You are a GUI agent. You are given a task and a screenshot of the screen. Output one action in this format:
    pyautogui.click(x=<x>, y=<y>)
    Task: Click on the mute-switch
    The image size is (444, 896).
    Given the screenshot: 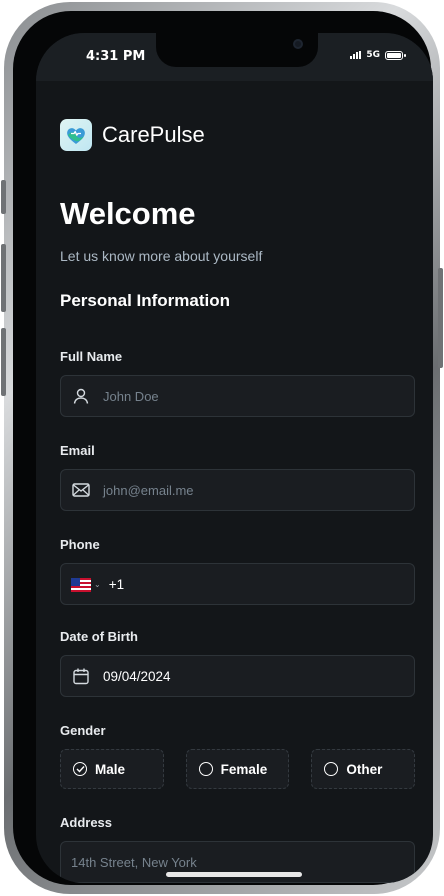 What is the action you would take?
    pyautogui.click(x=3, y=197)
    